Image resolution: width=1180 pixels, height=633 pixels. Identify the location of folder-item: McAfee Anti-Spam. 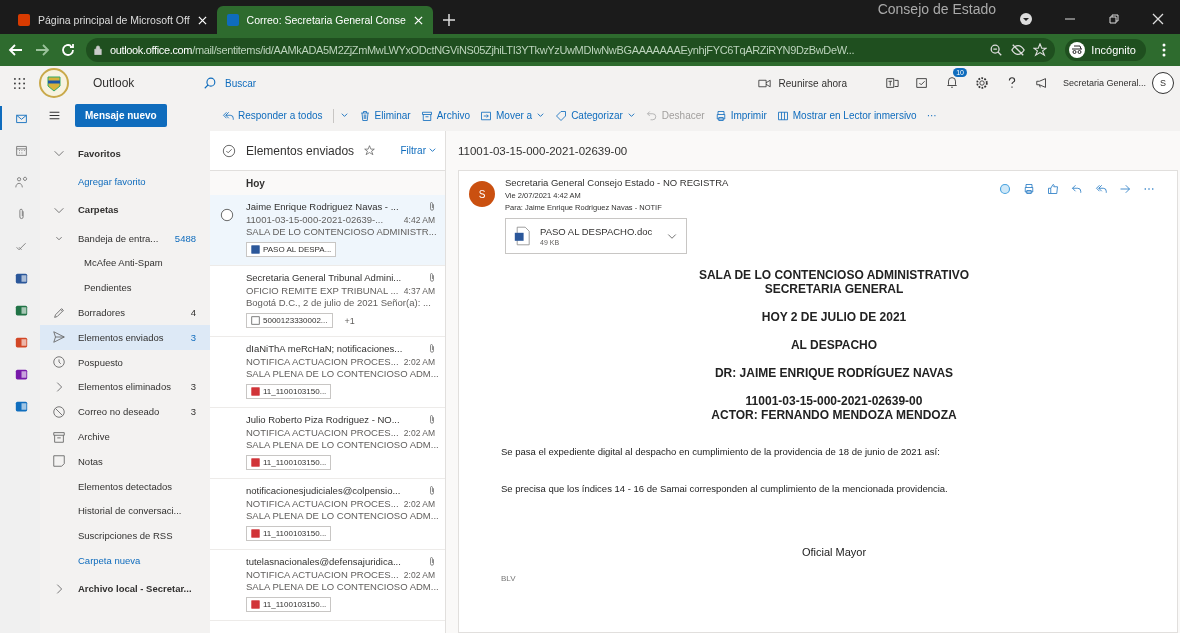
(125, 263).